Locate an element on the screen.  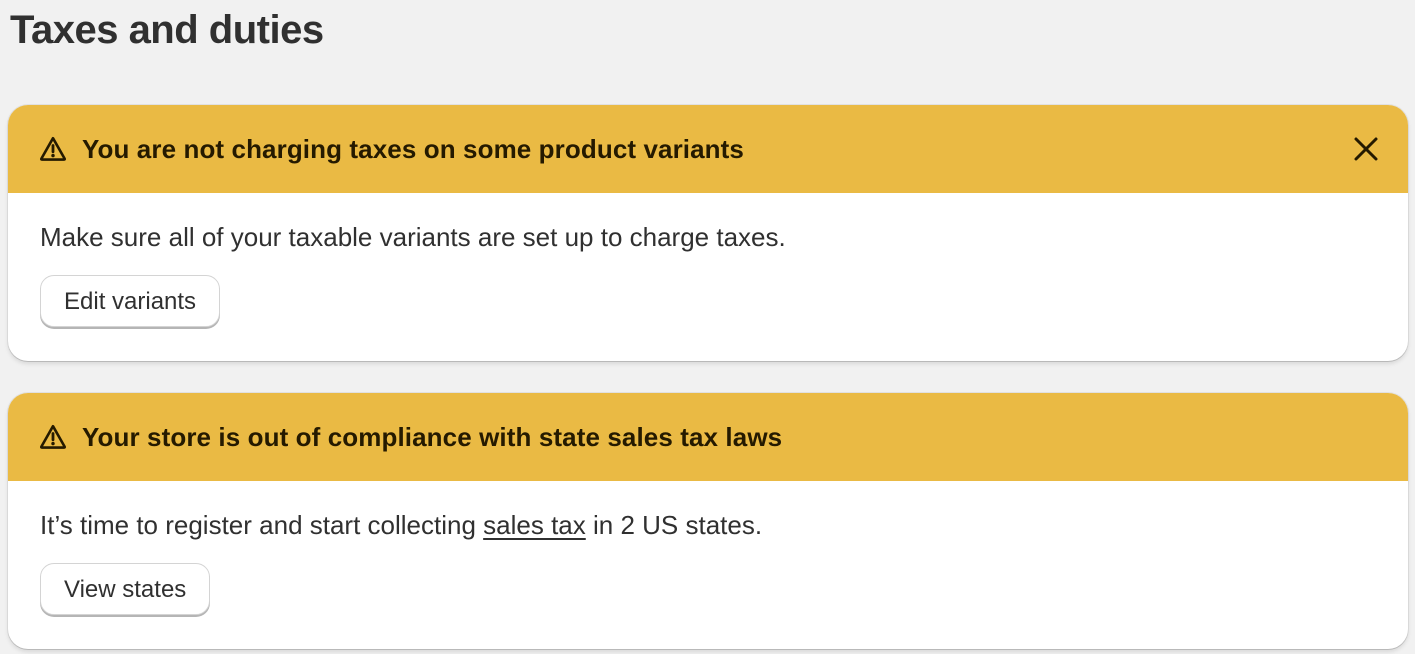
message-suffix: in 2 US states. is located at coordinates (674, 525).